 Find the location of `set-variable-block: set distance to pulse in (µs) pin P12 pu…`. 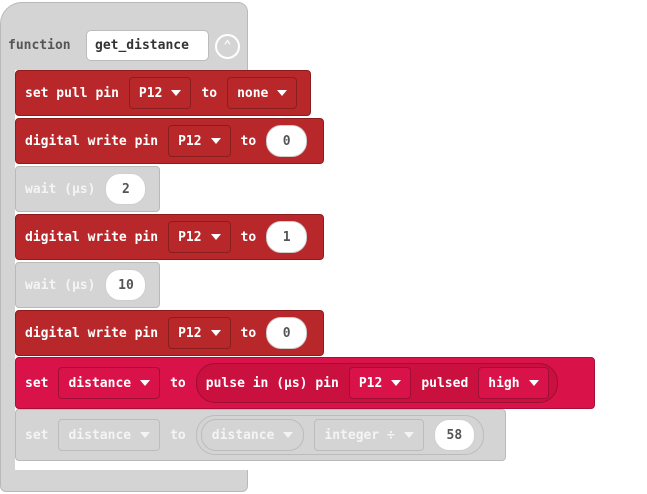

set-variable-block: set distance to pulse in (µs) pin P12 pu… is located at coordinates (305, 383).